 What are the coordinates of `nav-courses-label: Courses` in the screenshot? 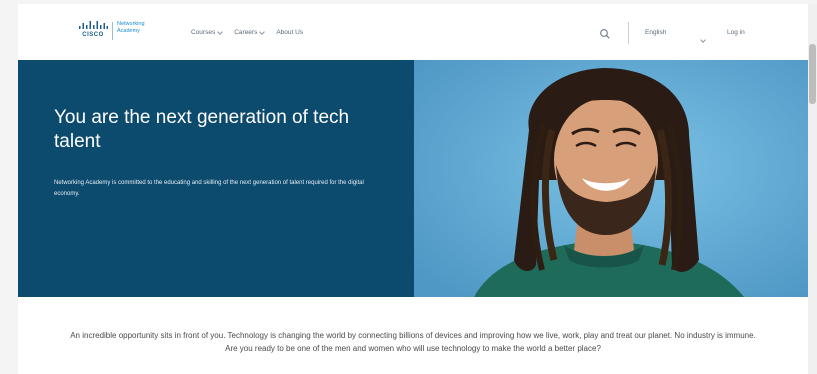 It's located at (203, 32).